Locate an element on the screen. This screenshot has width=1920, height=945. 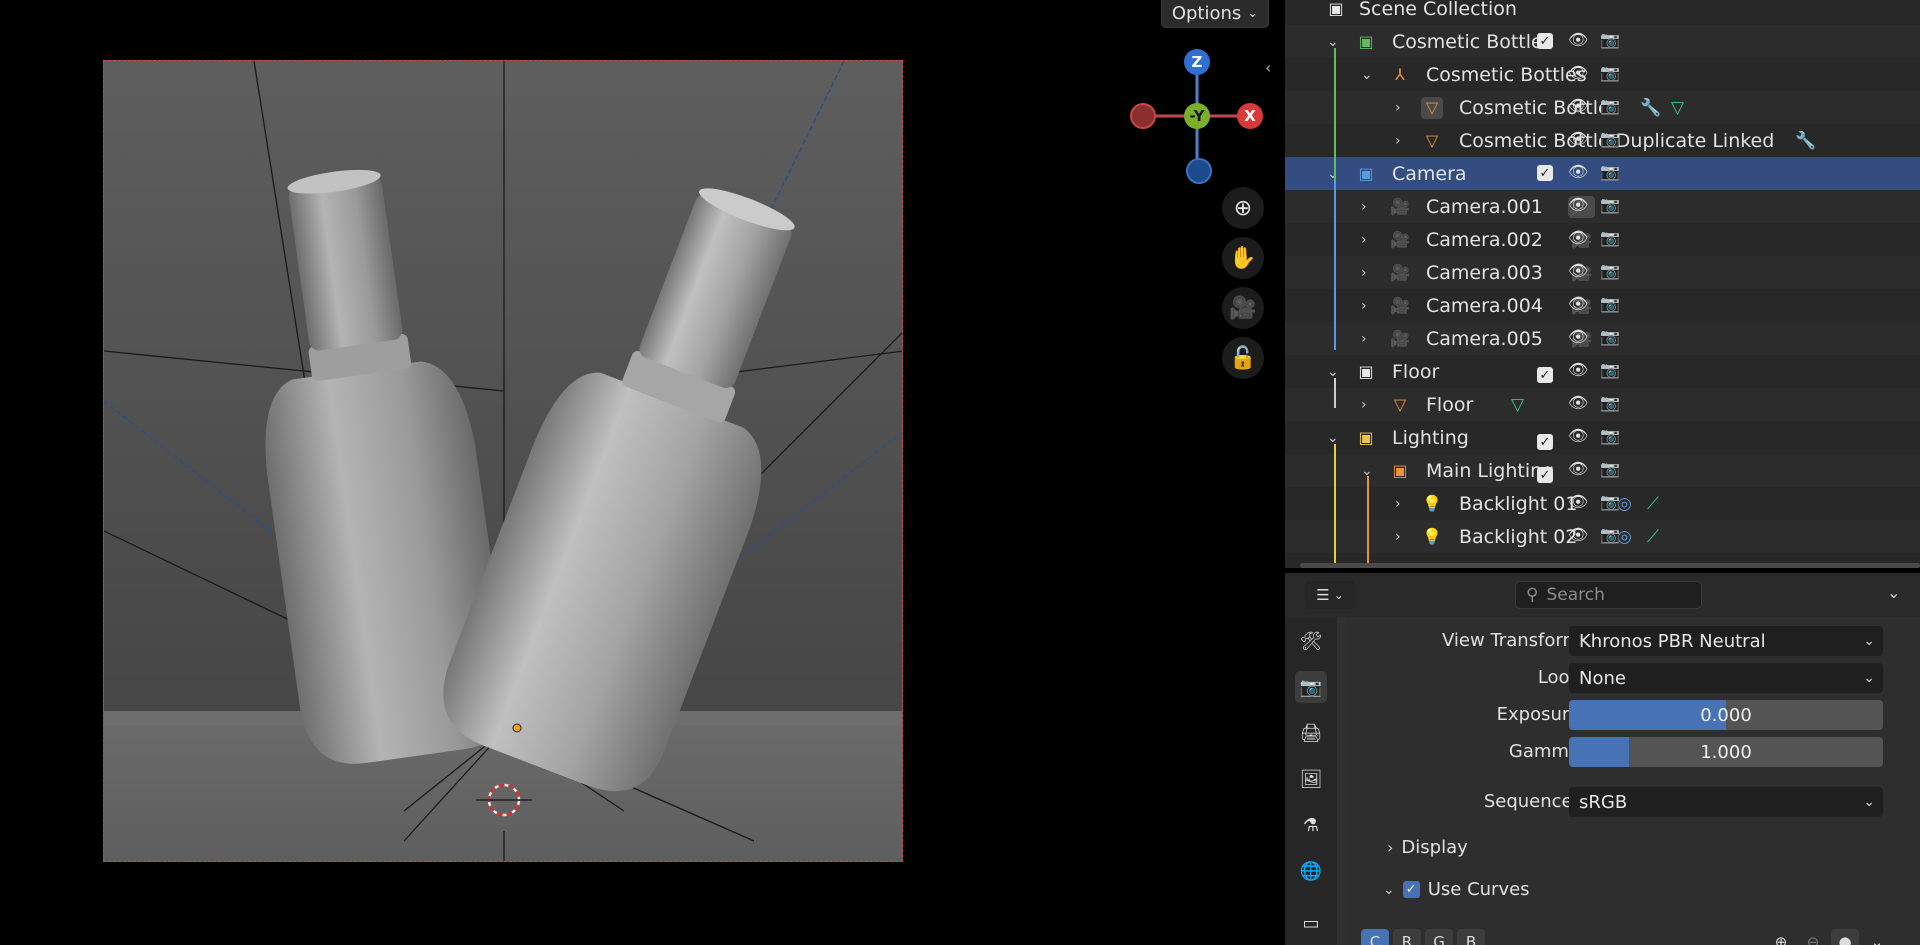
options-button: Options ⌄ is located at coordinates (1215, 14).